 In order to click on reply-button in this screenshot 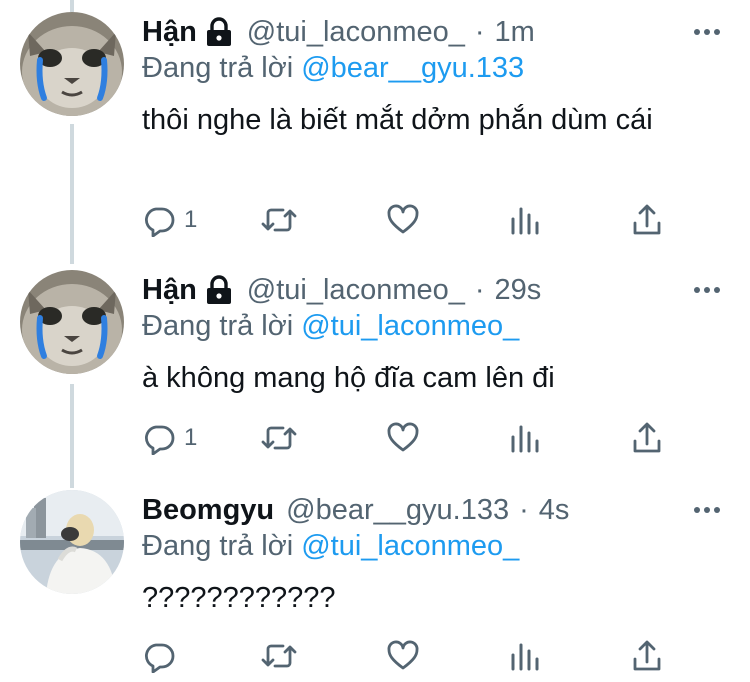, I will do `click(163, 656)`.